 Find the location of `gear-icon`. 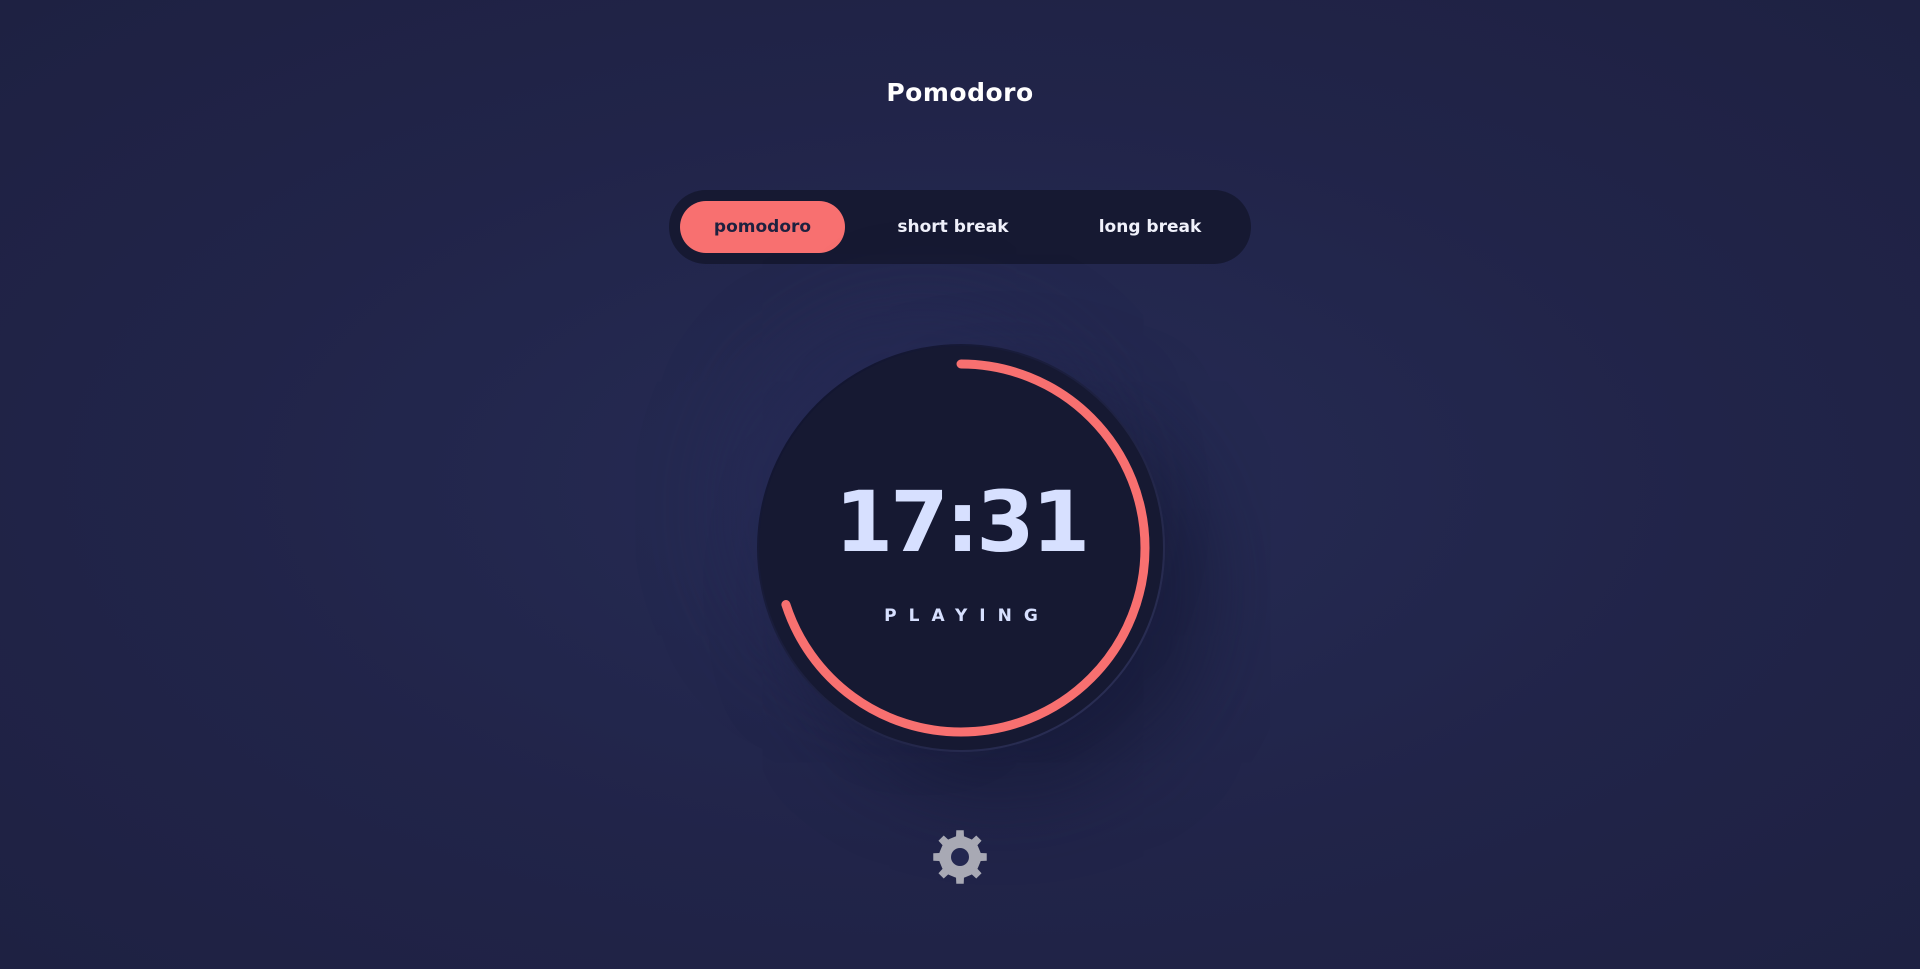

gear-icon is located at coordinates (960, 857).